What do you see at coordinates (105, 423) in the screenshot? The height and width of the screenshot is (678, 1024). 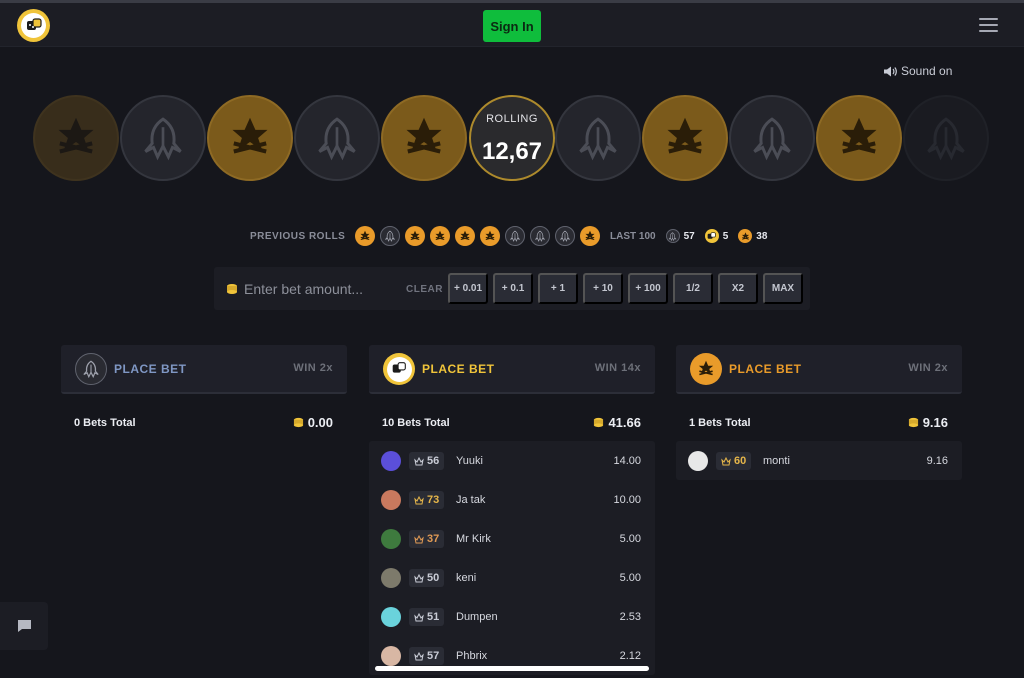 I see `bets-total-label: 0 Bets Total` at bounding box center [105, 423].